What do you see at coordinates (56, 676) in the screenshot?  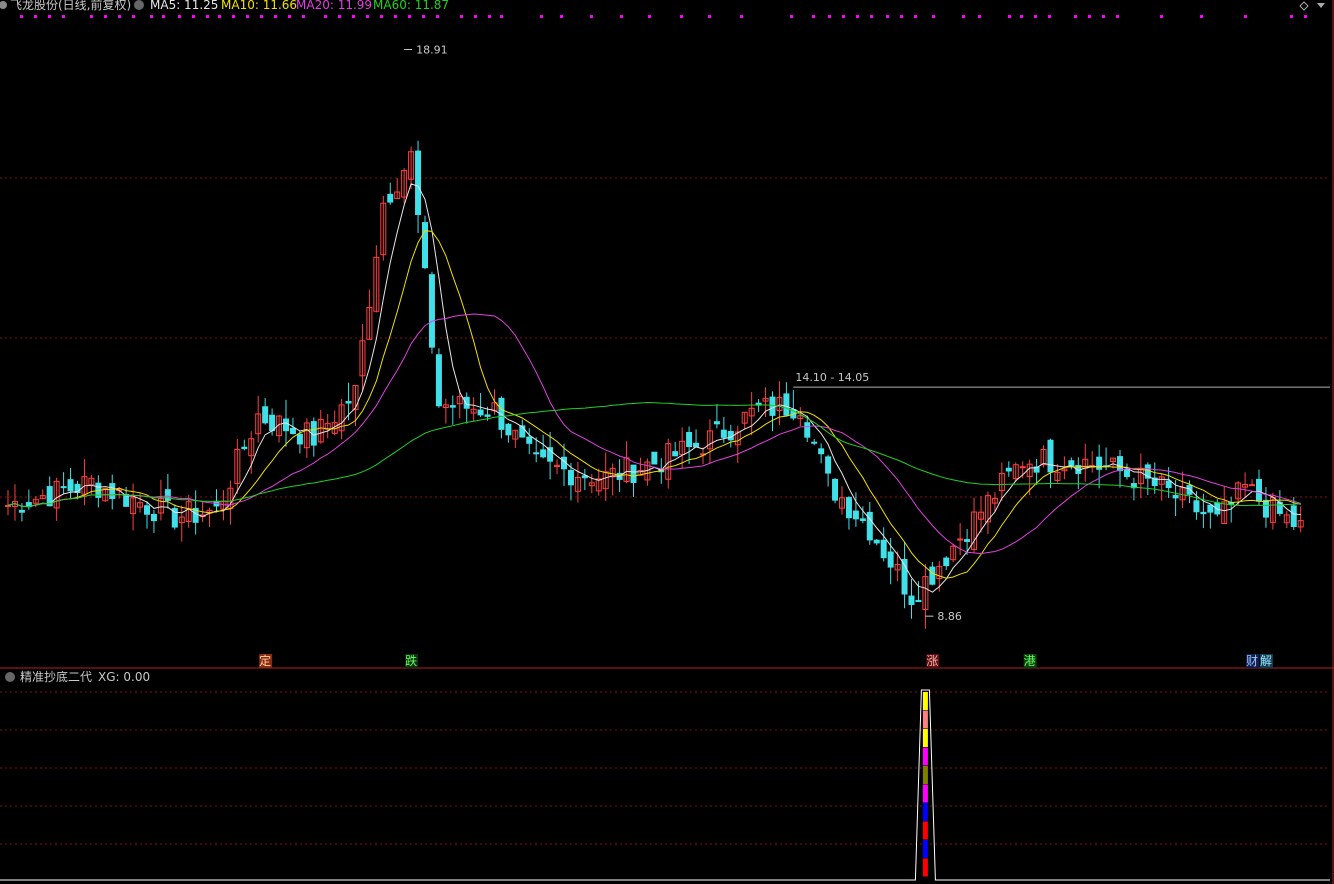 I see `indicator-title: 精准抄底二代` at bounding box center [56, 676].